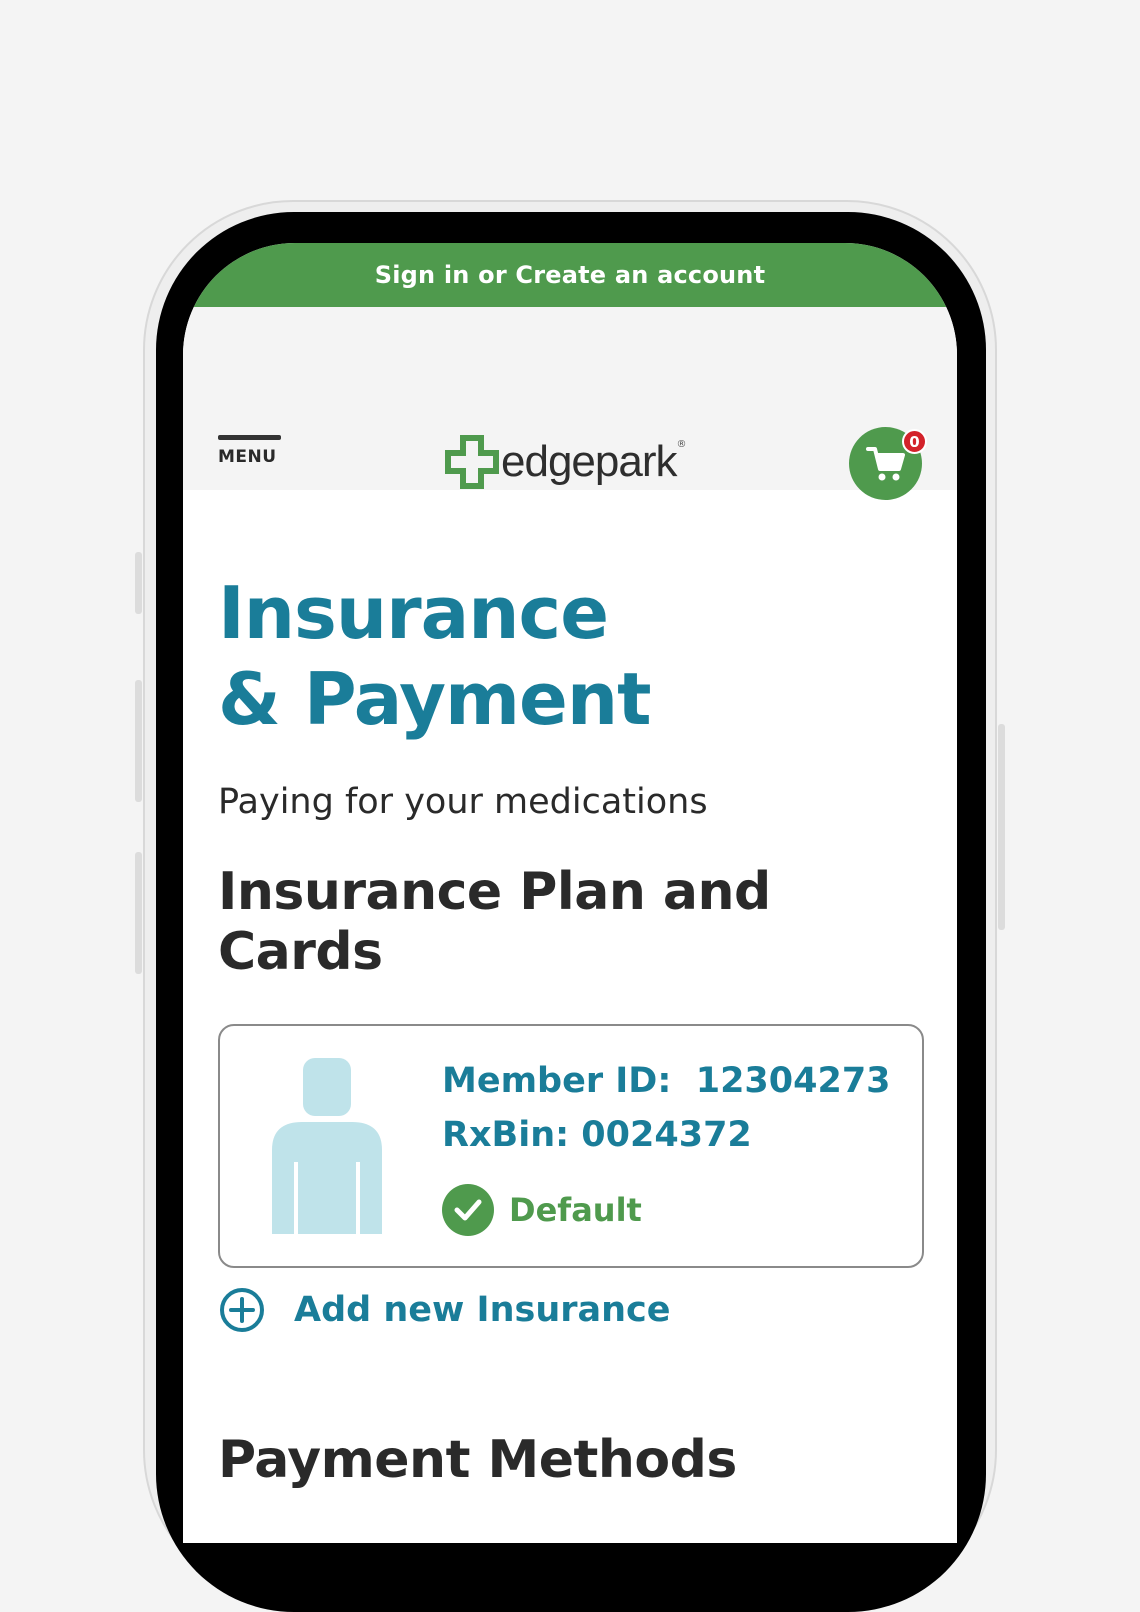  What do you see at coordinates (463, 802) in the screenshot?
I see `page-subtitle: Paying for your medications` at bounding box center [463, 802].